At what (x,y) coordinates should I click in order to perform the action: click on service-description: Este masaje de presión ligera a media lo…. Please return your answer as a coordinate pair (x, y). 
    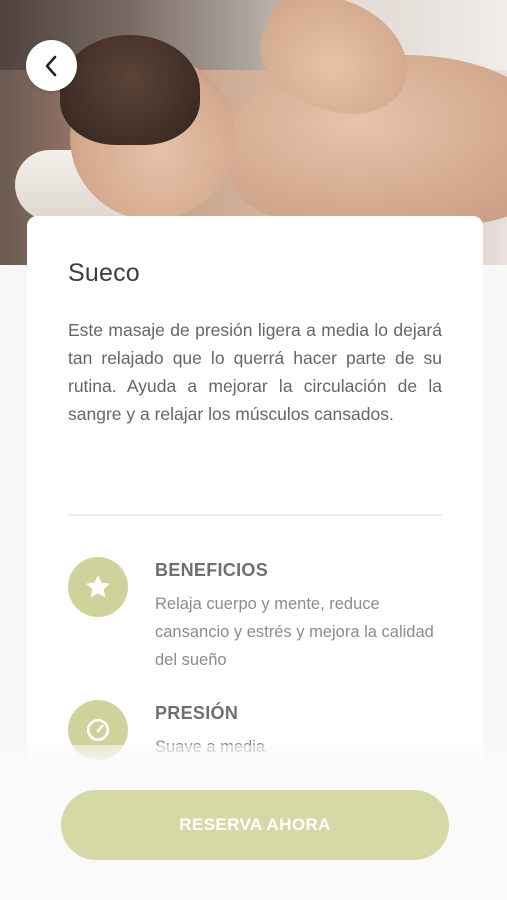
    Looking at the image, I should click on (255, 372).